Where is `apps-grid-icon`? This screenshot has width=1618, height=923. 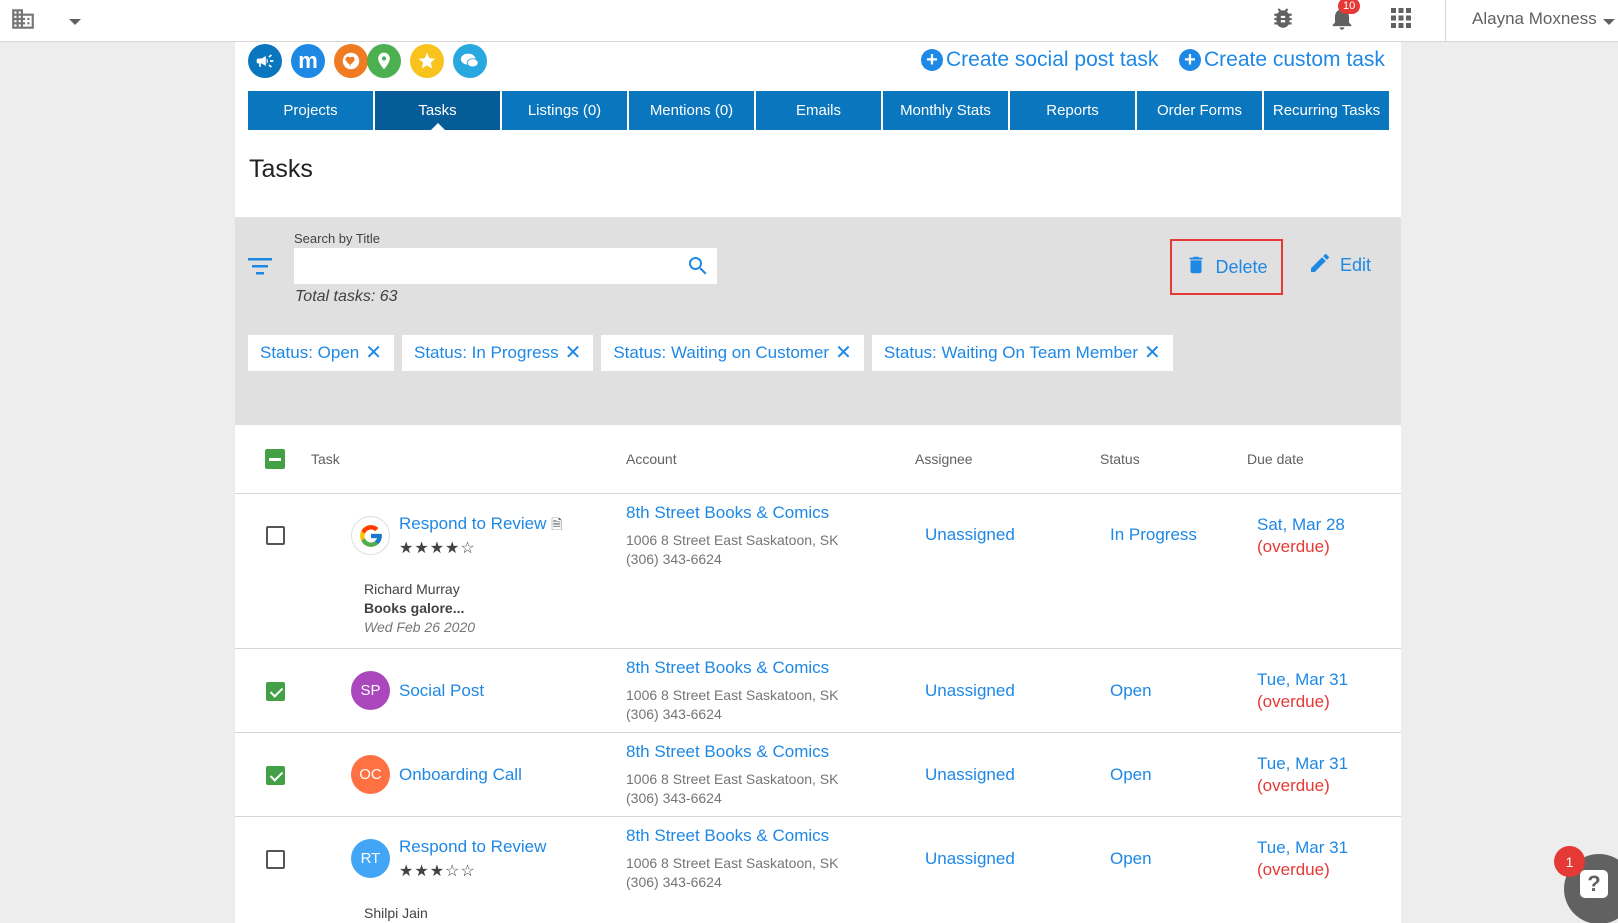
apps-grid-icon is located at coordinates (1401, 20).